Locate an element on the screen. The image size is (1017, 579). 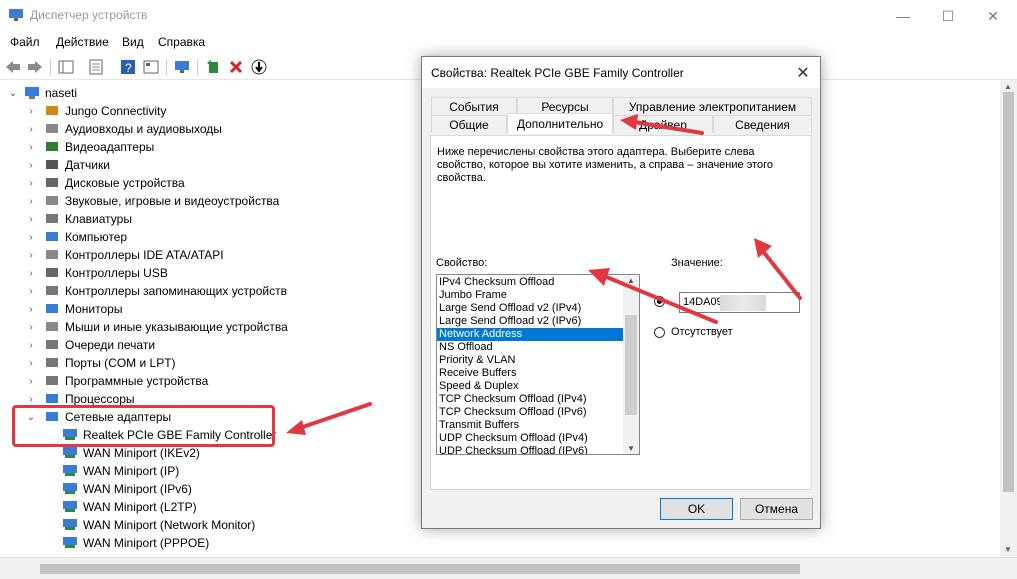
menu-view: Вид is located at coordinates (133, 42).